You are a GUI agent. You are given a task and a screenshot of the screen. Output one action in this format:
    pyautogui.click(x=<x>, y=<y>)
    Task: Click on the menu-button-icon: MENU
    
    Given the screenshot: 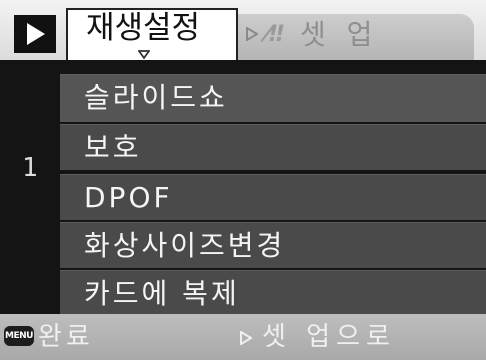 What is the action you would take?
    pyautogui.click(x=19, y=336)
    